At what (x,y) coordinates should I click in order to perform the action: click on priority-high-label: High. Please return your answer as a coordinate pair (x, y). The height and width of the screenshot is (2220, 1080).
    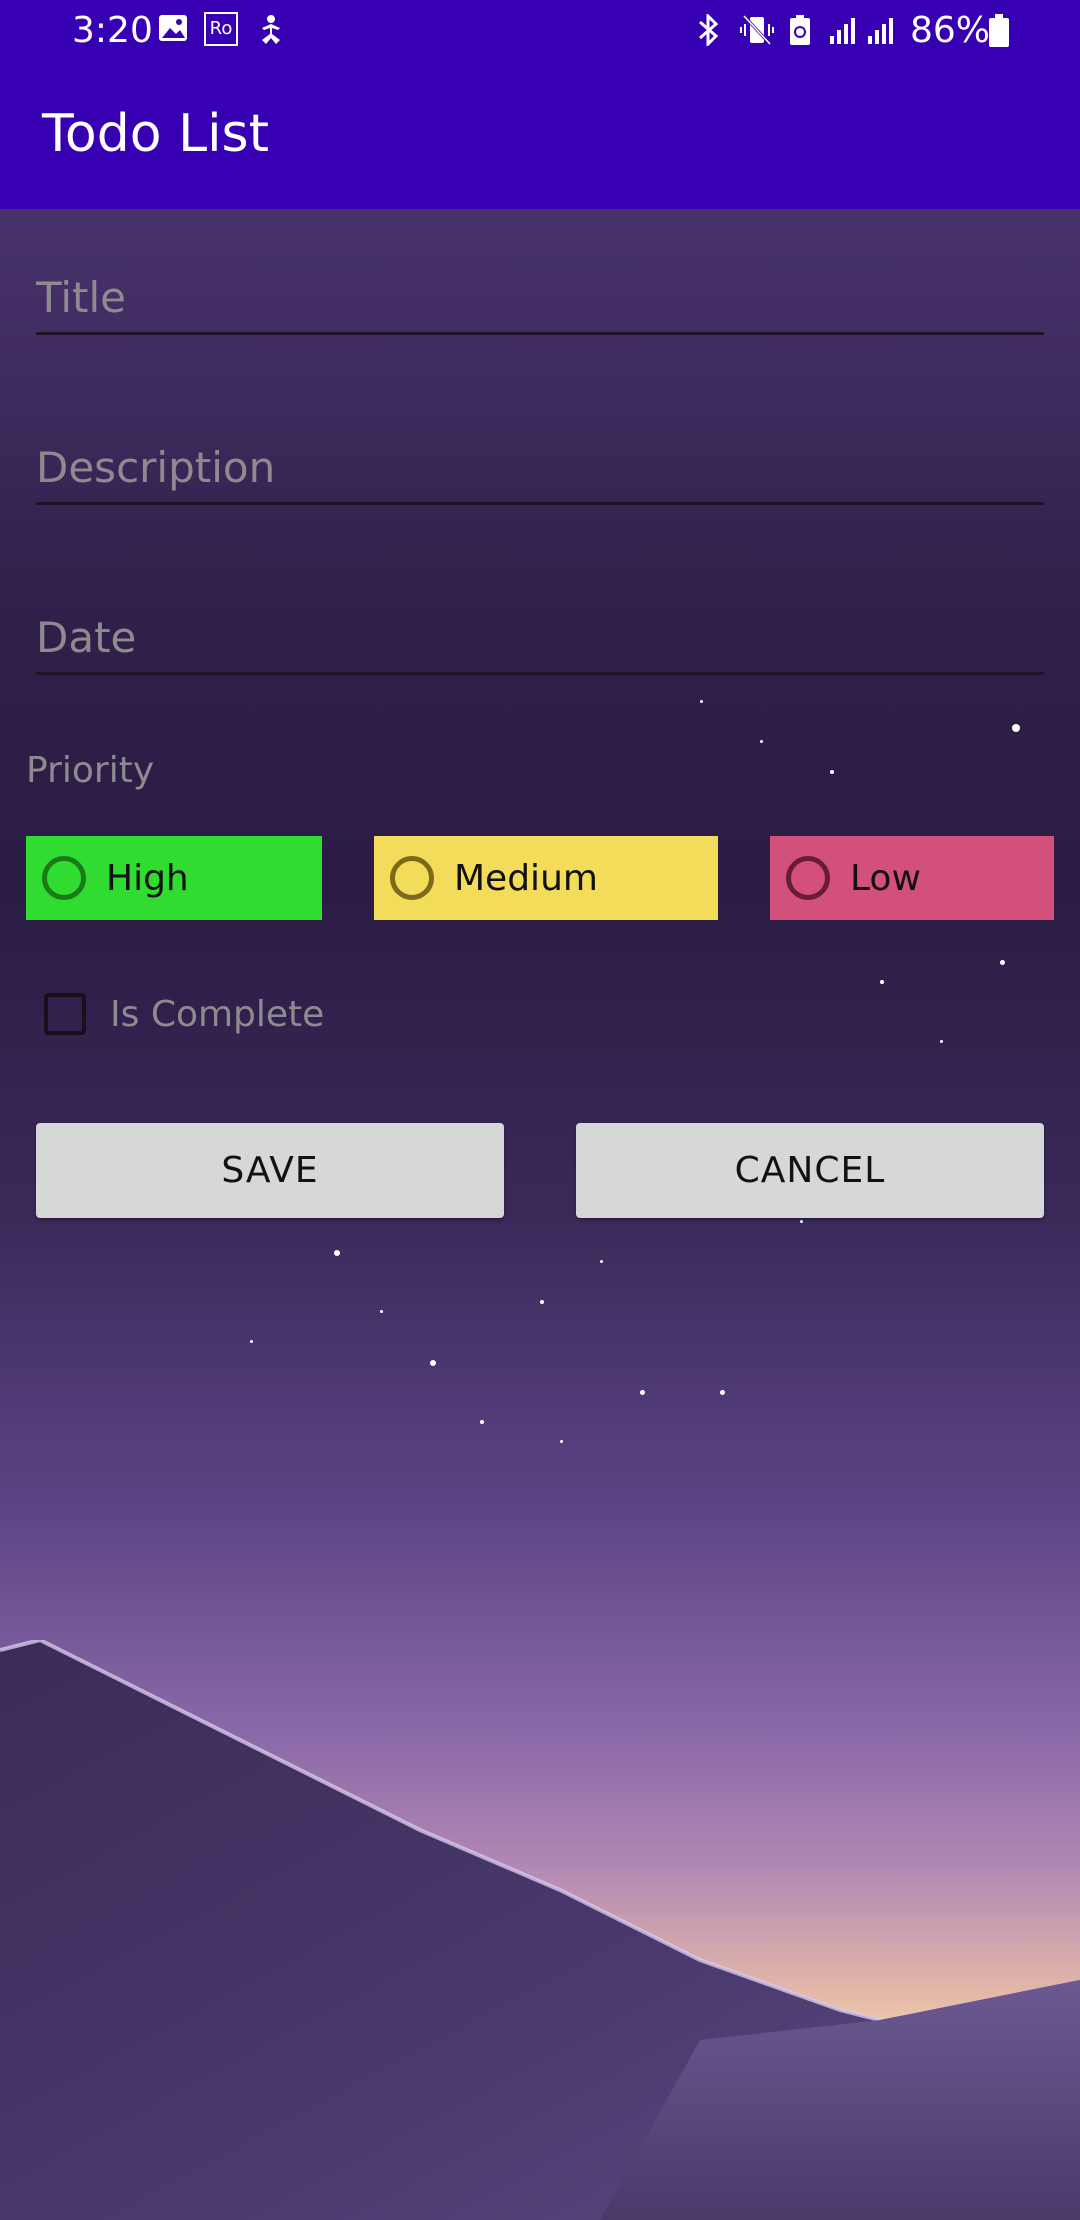
    Looking at the image, I should click on (147, 878).